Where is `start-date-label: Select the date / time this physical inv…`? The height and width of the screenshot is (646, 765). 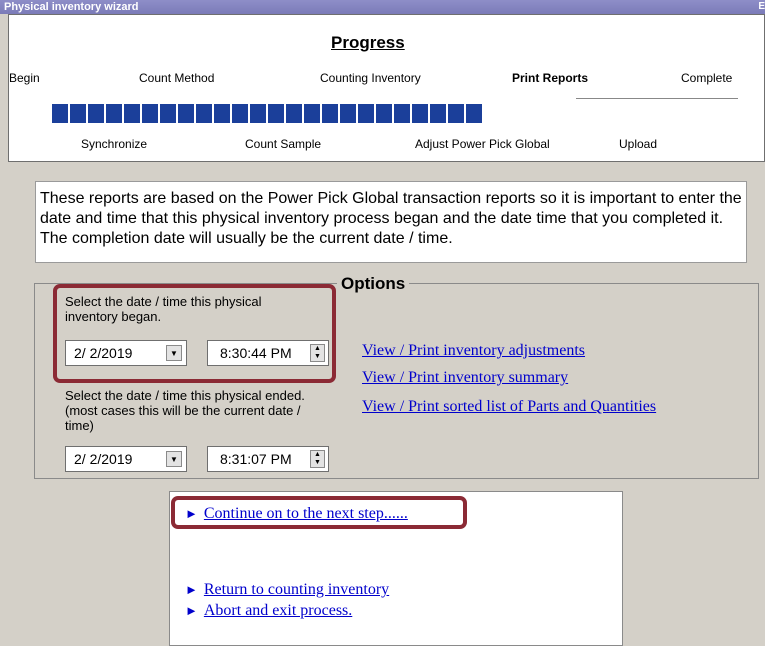 start-date-label: Select the date / time this physical inv… is located at coordinates (163, 309).